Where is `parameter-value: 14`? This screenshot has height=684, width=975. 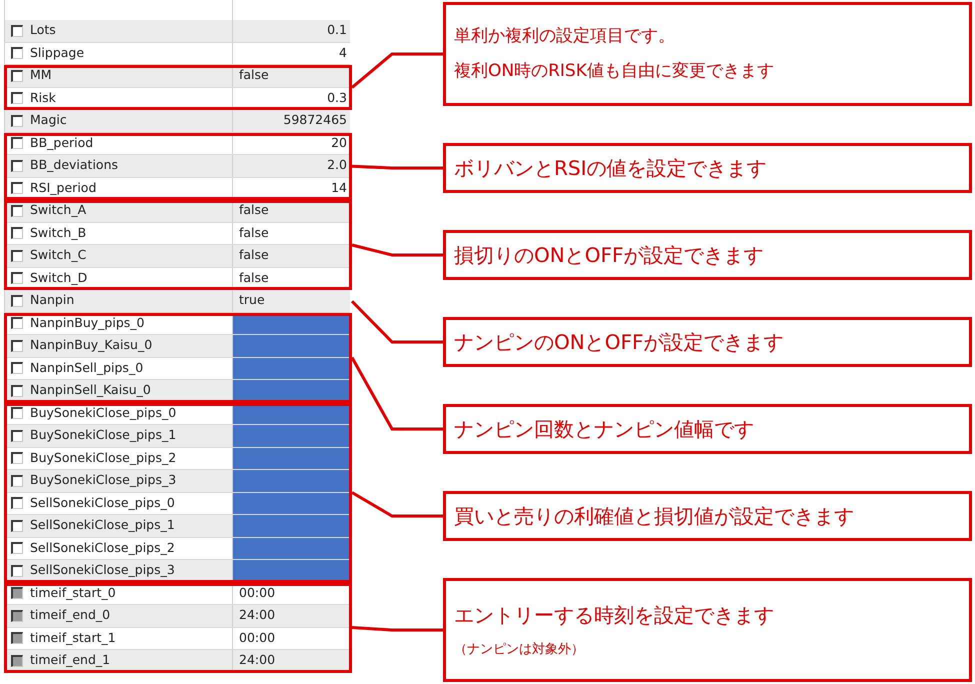
parameter-value: 14 is located at coordinates (339, 187).